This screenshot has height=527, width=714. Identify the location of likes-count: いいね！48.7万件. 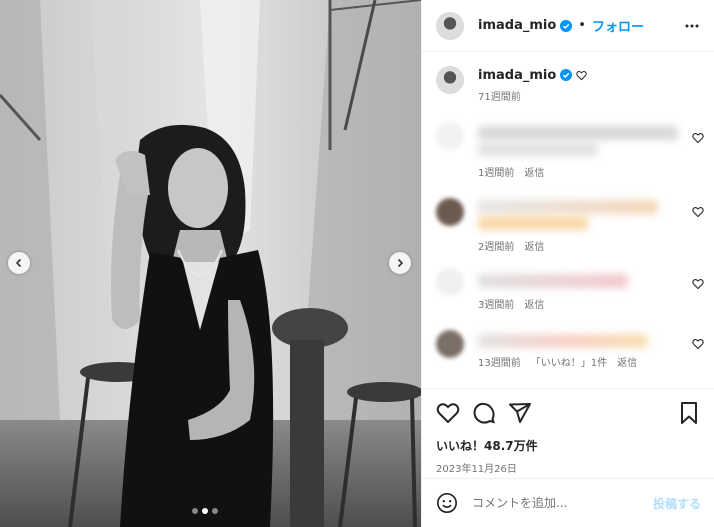
(568, 445).